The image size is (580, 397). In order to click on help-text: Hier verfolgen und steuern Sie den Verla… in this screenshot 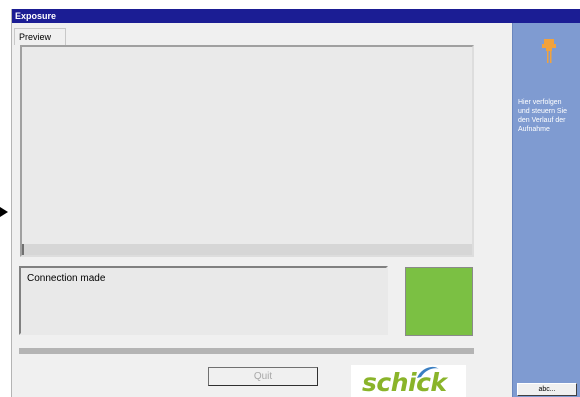, I will do `click(543, 116)`.